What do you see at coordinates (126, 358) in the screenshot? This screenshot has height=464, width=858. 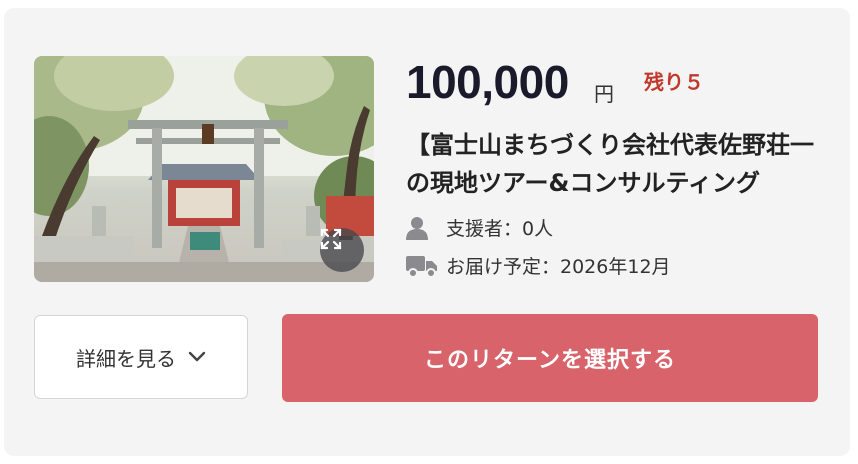 I see `details-button-label: 詳細を見る` at bounding box center [126, 358].